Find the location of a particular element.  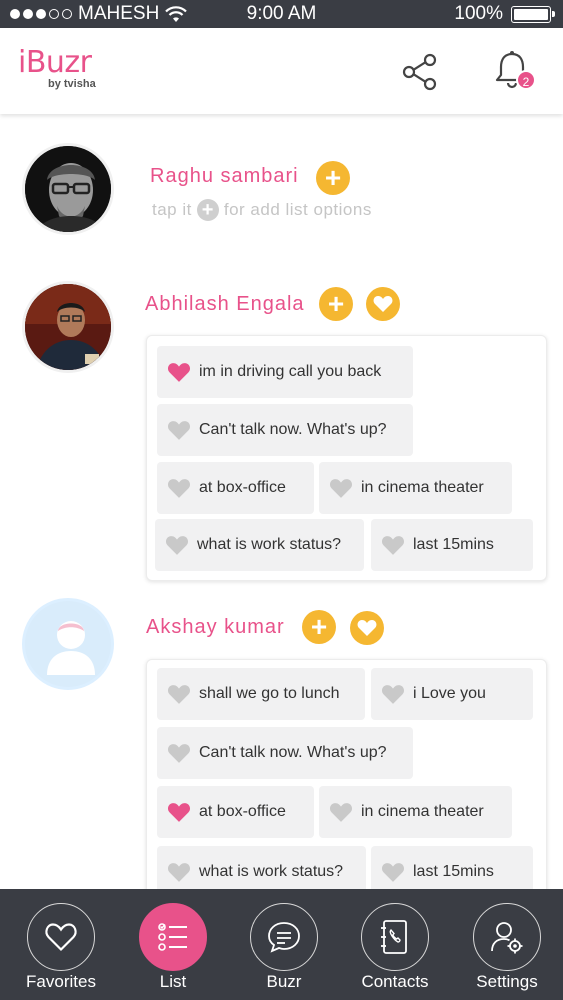

user-placeholder-icon is located at coordinates (68, 644).